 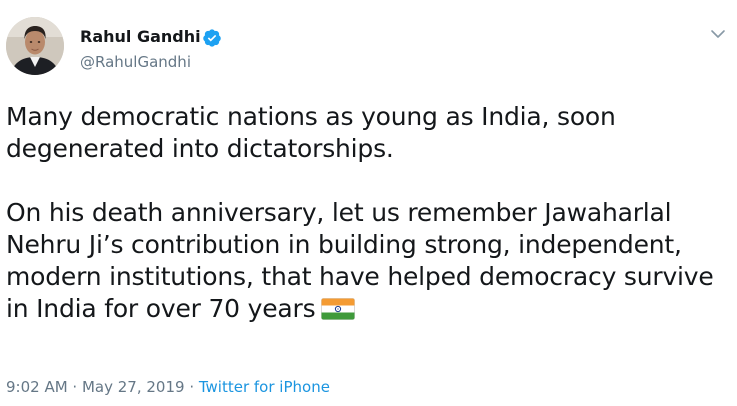 I want to click on tweet-line: in India for over 70 years, so click(x=161, y=308).